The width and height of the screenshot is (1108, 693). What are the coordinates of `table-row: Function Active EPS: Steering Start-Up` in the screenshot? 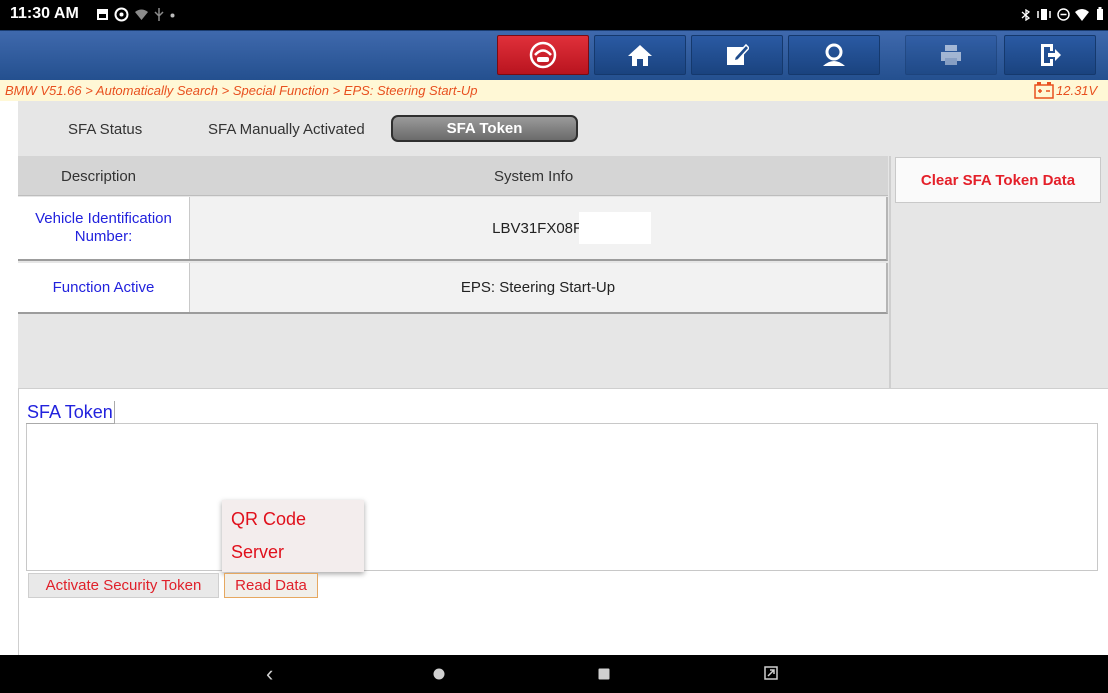 It's located at (453, 288).